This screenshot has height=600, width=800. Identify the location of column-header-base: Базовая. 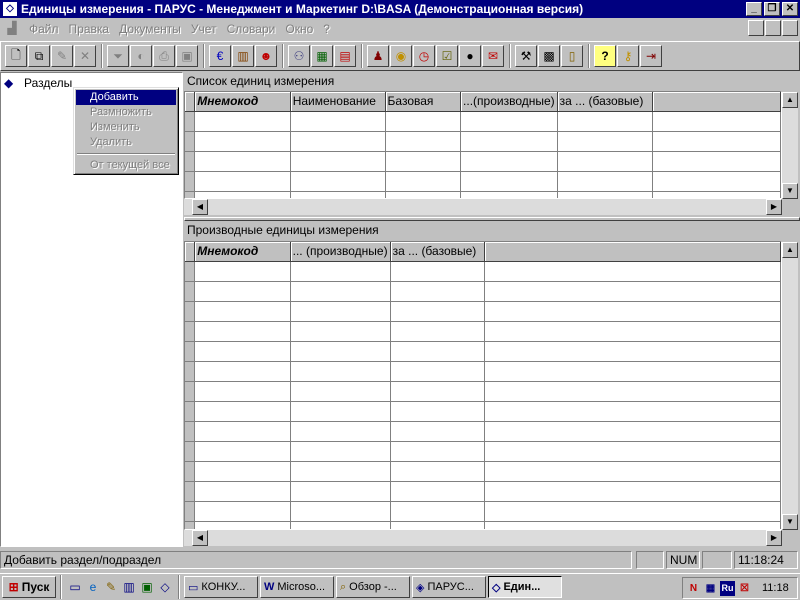
(423, 102).